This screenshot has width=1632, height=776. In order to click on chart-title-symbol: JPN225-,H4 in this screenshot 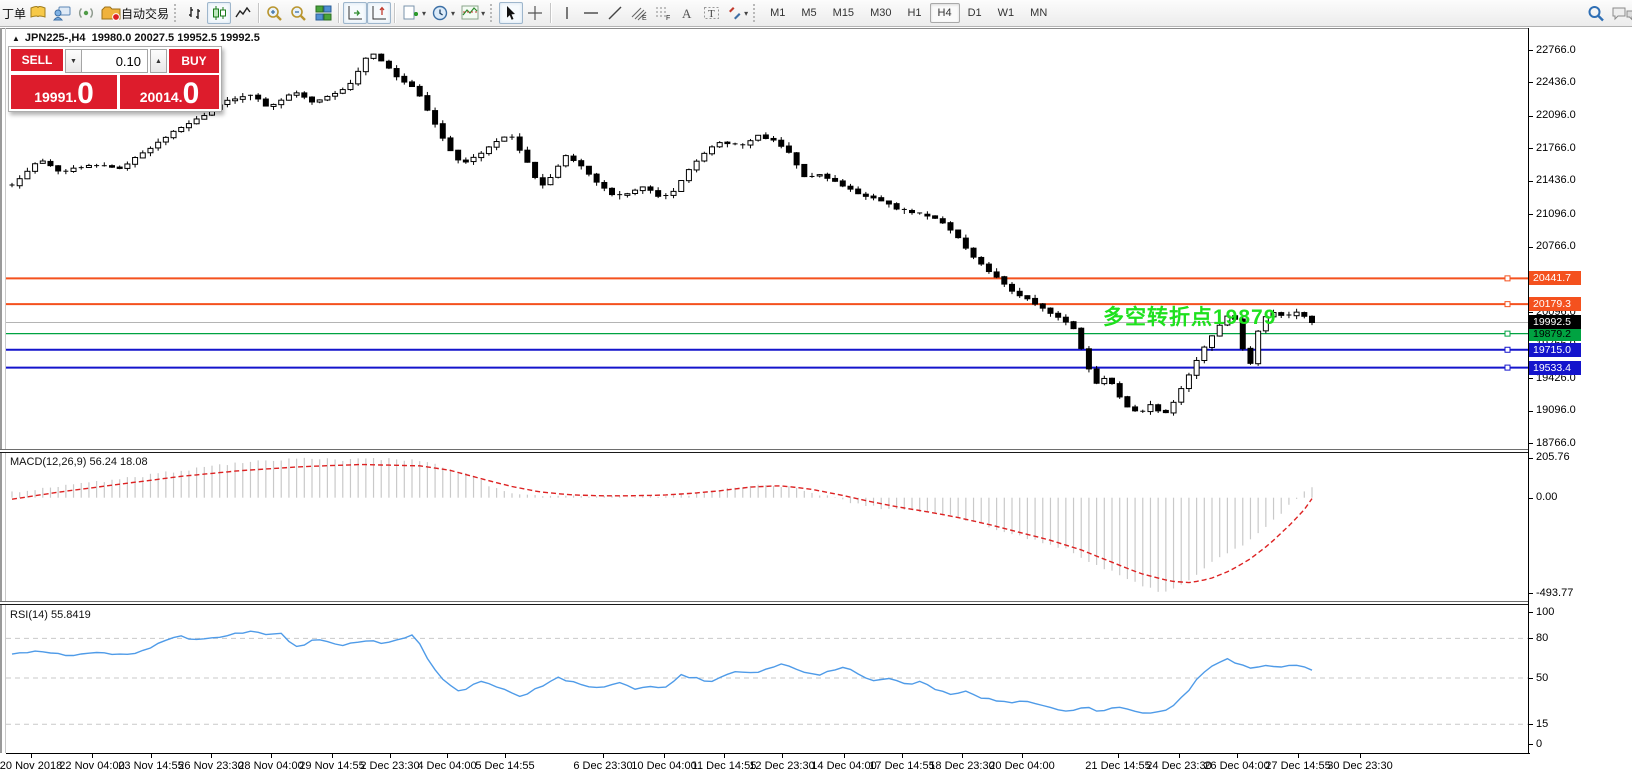, I will do `click(55, 38)`.